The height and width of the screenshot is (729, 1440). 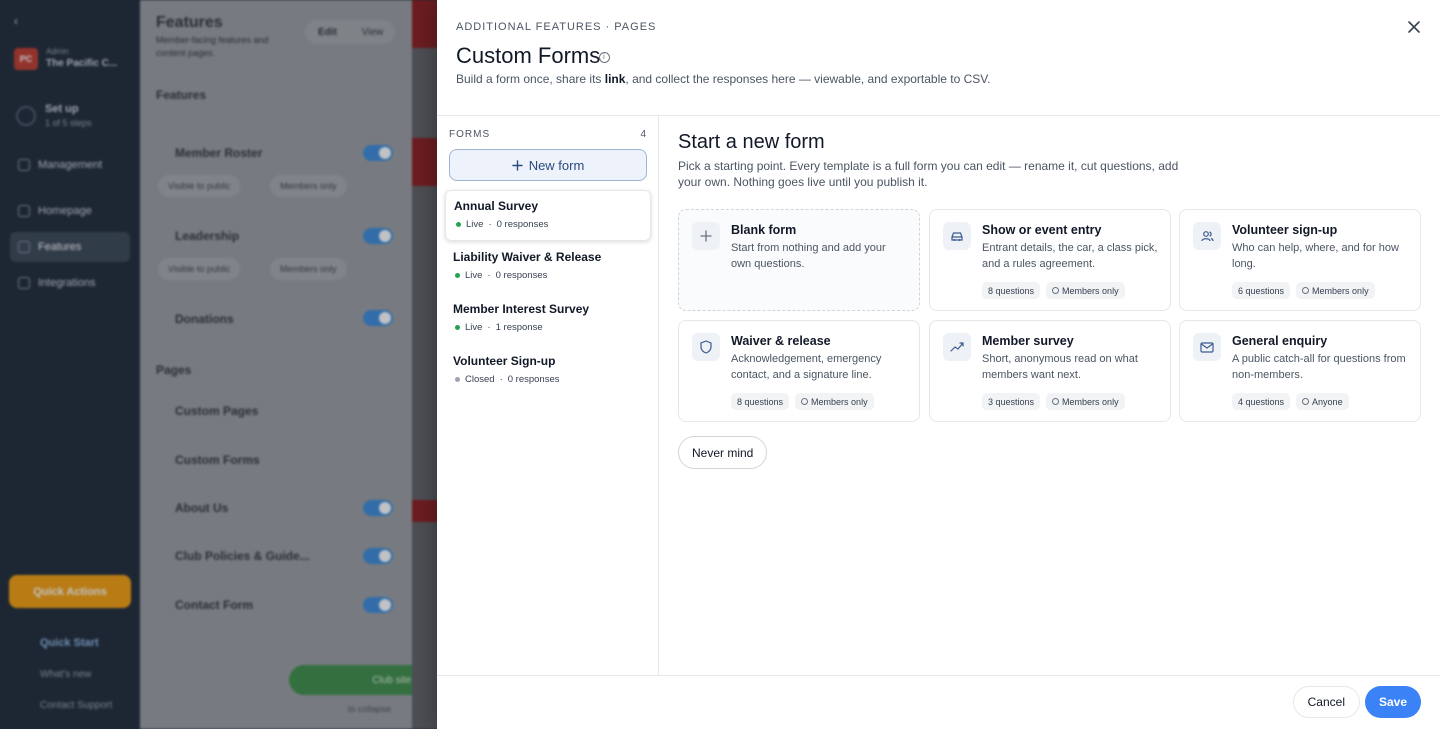 I want to click on form-item-volunteer-signup: Volunteer Sign-up Closed · 0 responses, so click(x=548, y=371).